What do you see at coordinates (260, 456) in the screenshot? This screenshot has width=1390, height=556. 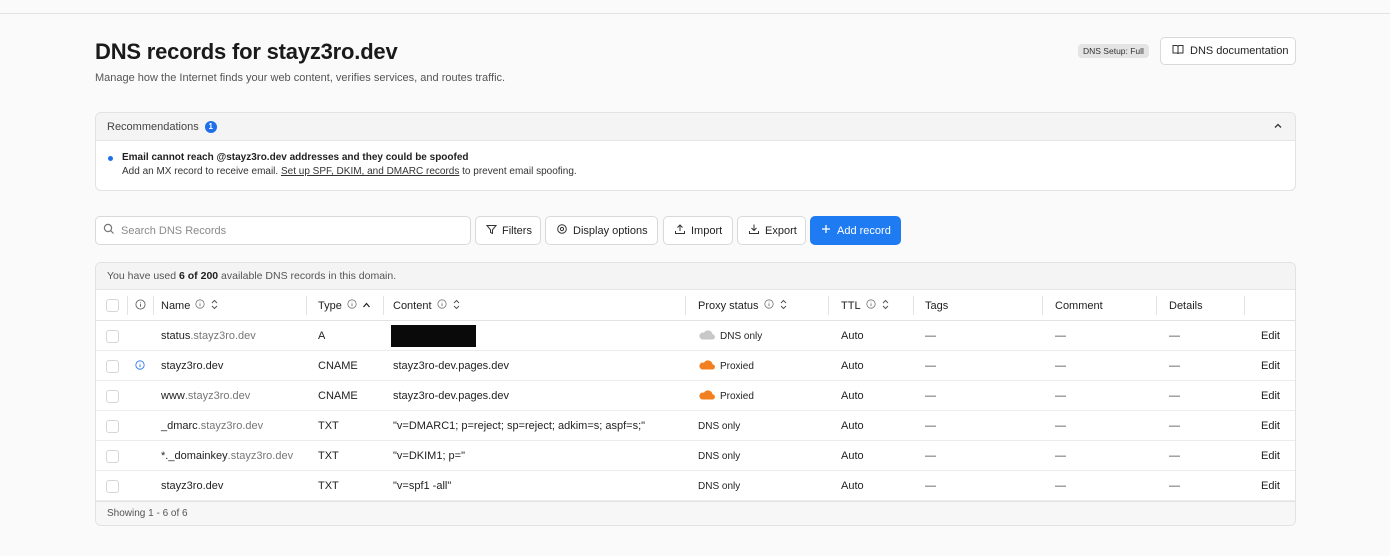 I see `record-name-zone: .stayz3ro.dev` at bounding box center [260, 456].